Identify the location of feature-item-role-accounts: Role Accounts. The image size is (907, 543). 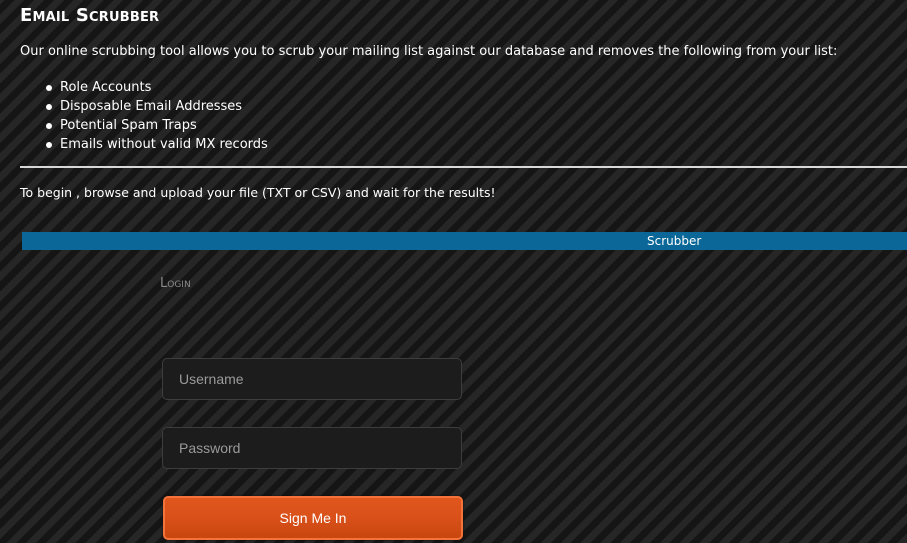
(144, 87).